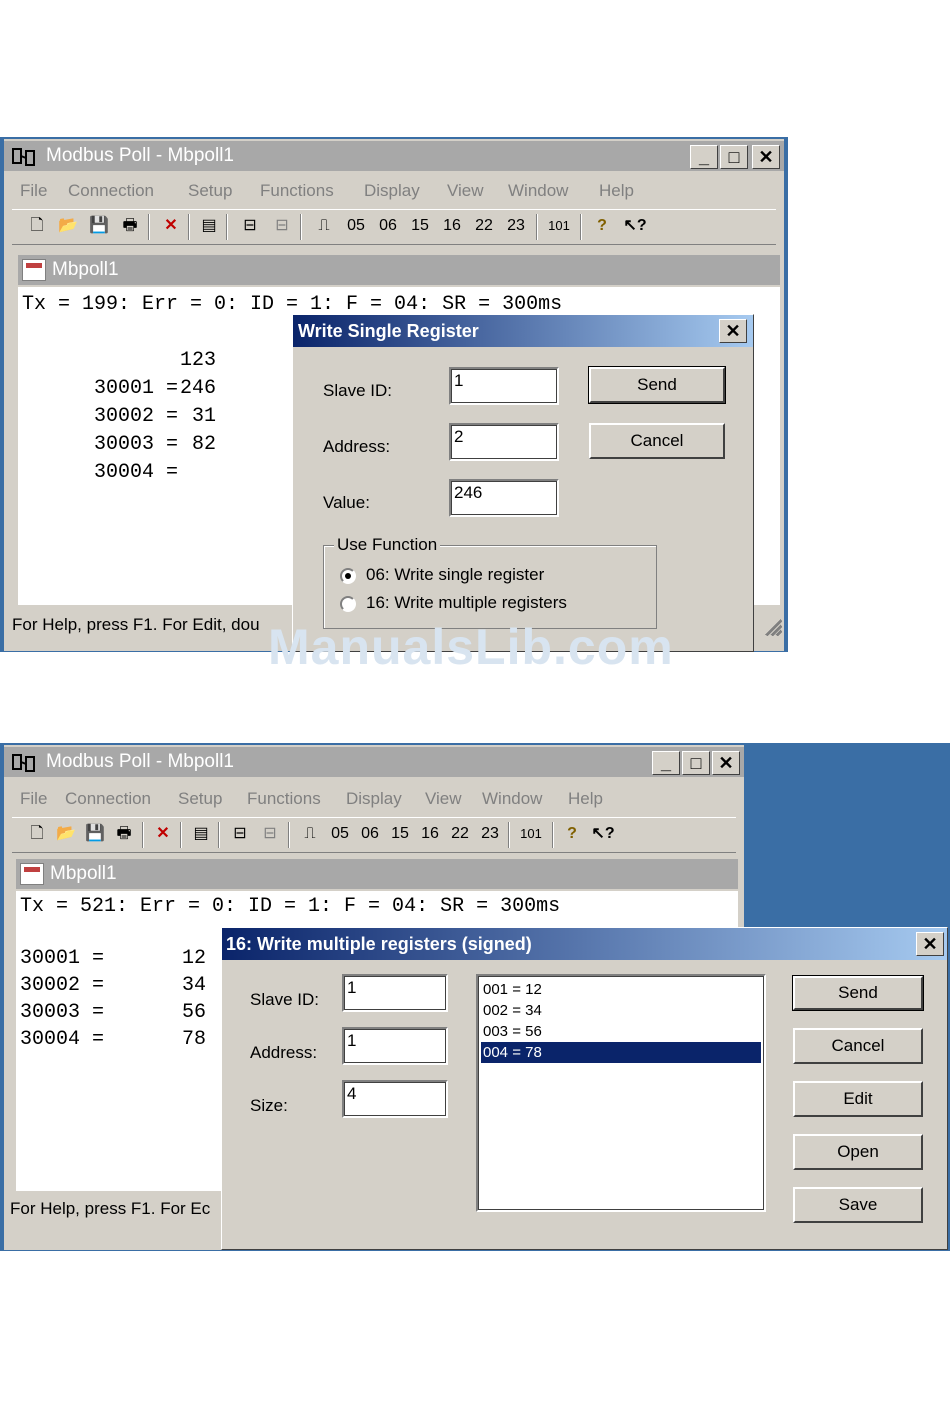 This screenshot has height=1409, width=950. Describe the element at coordinates (284, 999) in the screenshot. I see `slave-id-label: Slave ID:` at that location.